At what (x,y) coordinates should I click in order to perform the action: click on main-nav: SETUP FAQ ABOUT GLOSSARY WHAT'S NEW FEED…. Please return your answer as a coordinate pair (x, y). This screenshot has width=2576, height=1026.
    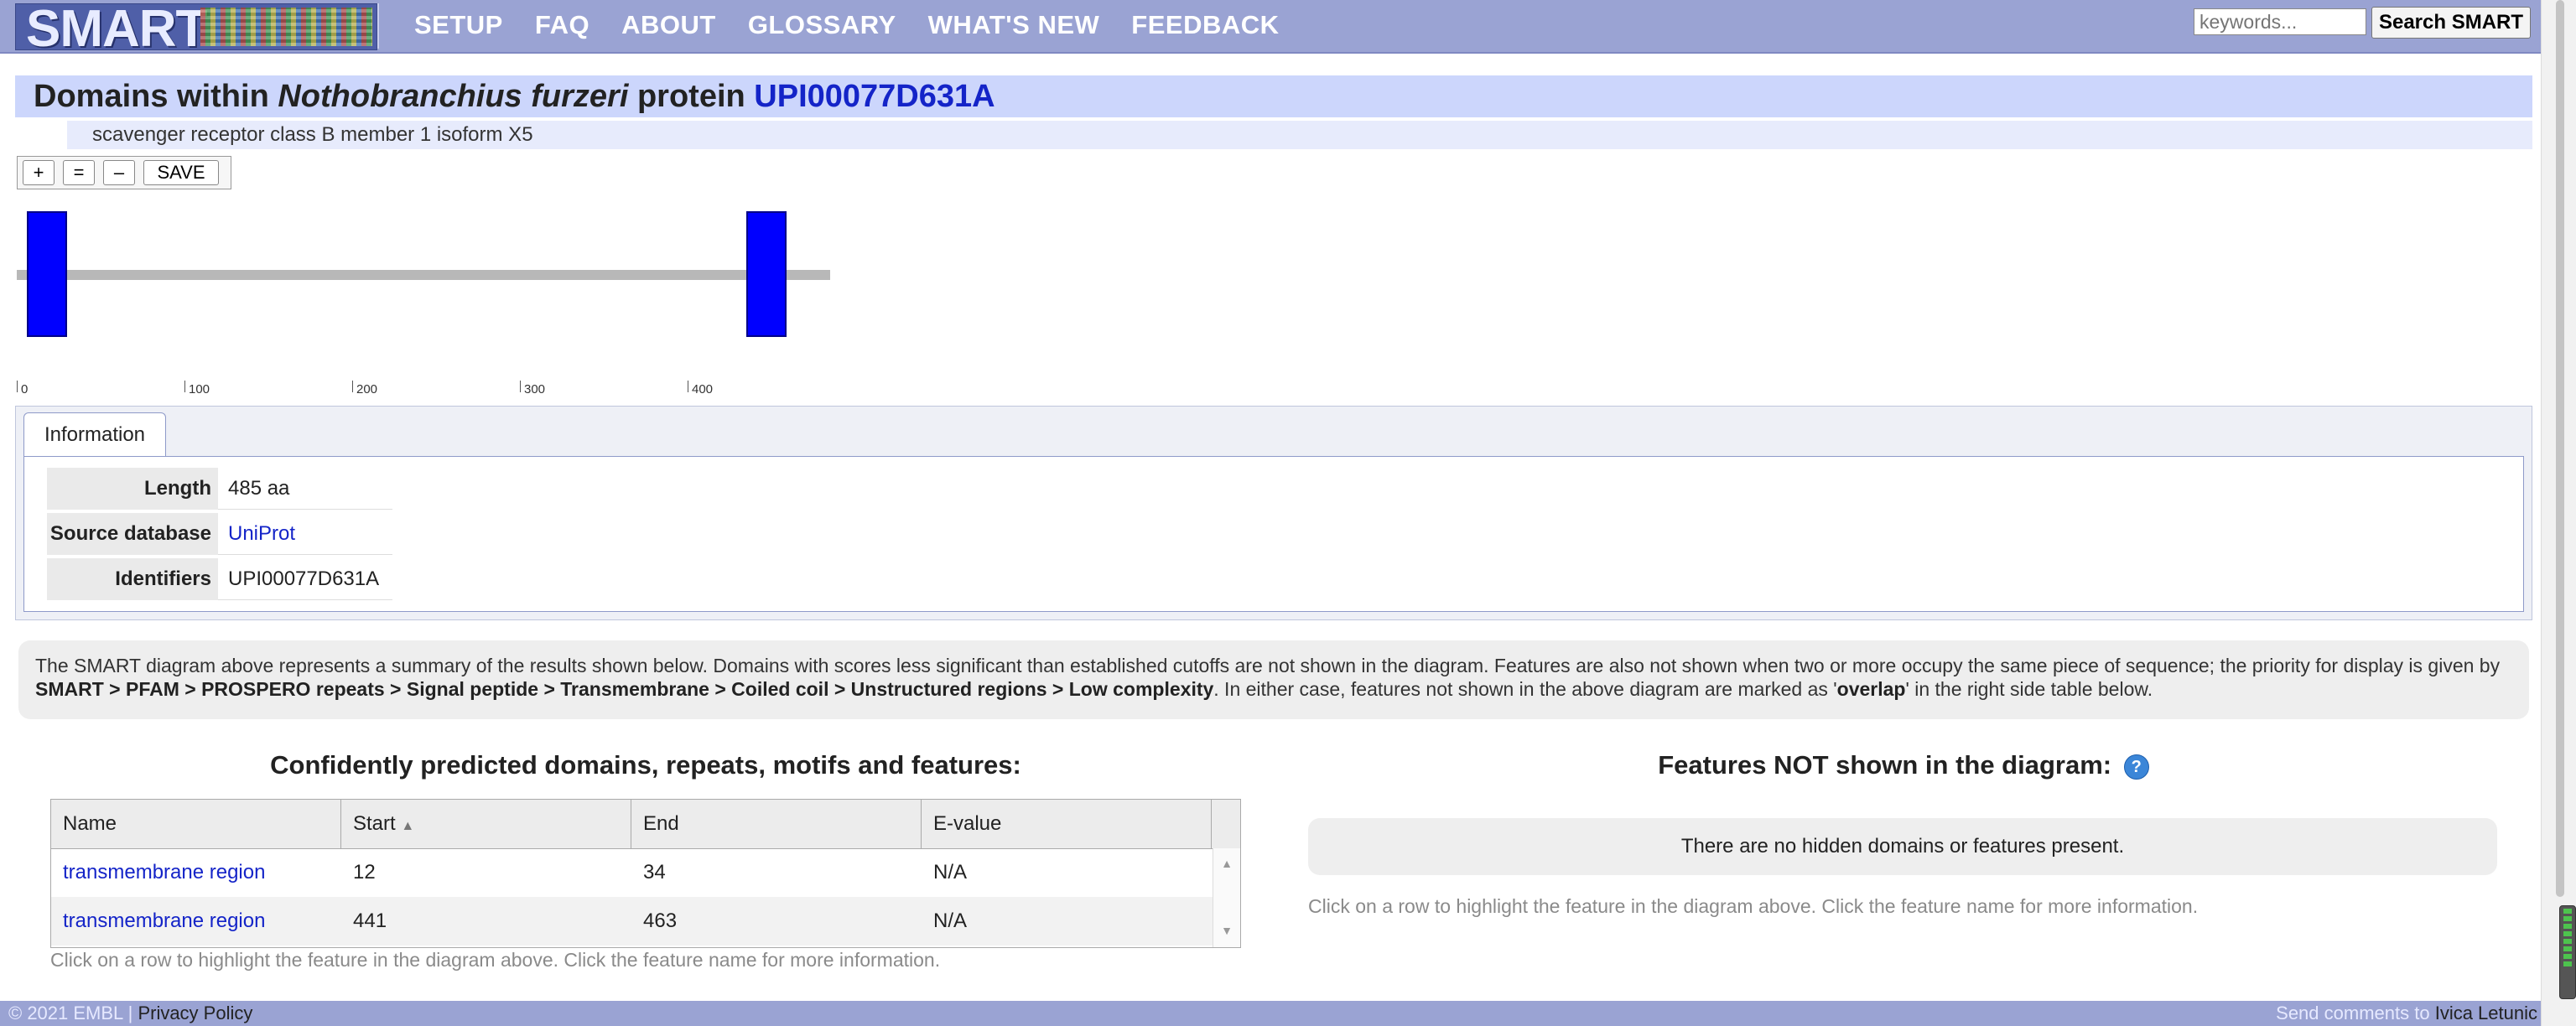
    Looking at the image, I should click on (847, 25).